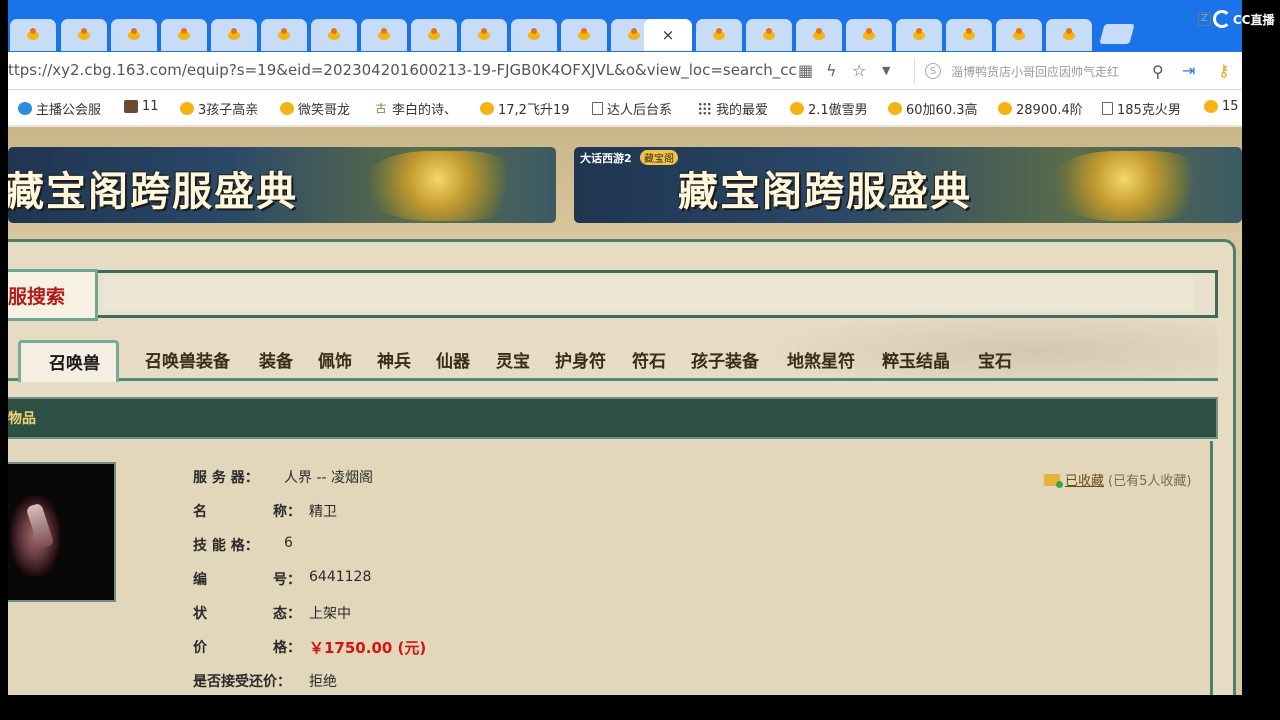  I want to click on favorite-link: 已收藏, so click(1084, 479).